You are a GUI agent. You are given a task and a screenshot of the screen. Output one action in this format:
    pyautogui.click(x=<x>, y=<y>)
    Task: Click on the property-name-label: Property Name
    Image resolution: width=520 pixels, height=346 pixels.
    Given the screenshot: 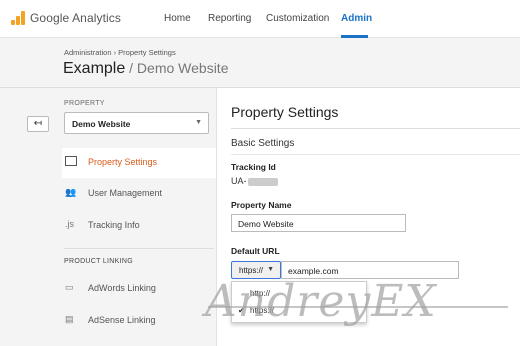 What is the action you would take?
    pyautogui.click(x=261, y=205)
    